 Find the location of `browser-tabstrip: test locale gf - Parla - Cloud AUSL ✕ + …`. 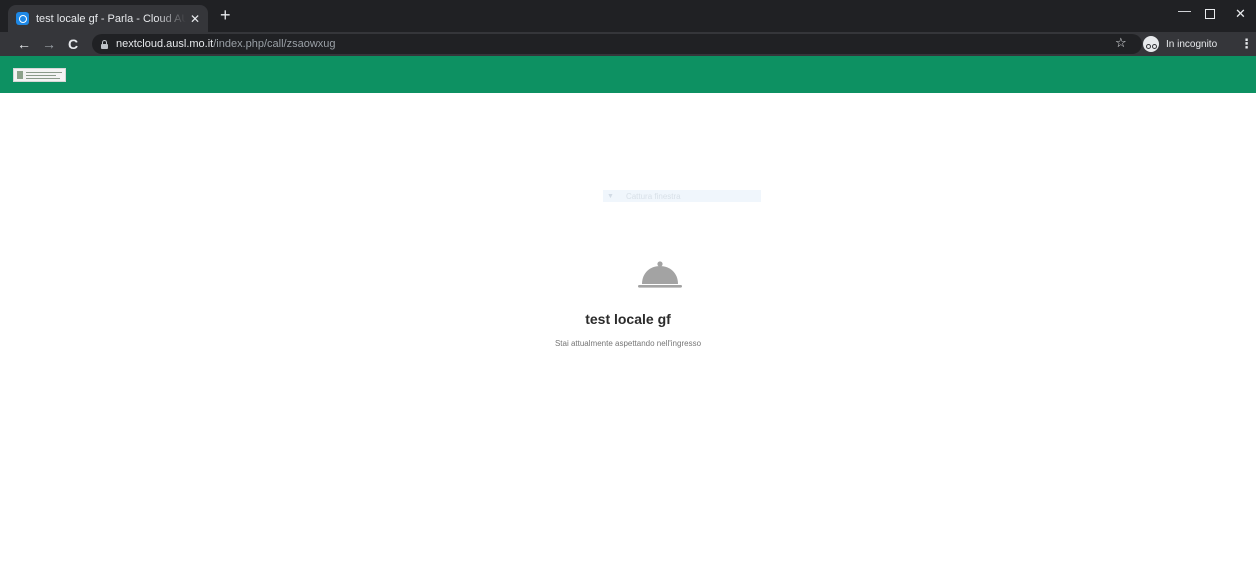

browser-tabstrip: test locale gf - Parla - Cloud AUSL ✕ + … is located at coordinates (628, 16).